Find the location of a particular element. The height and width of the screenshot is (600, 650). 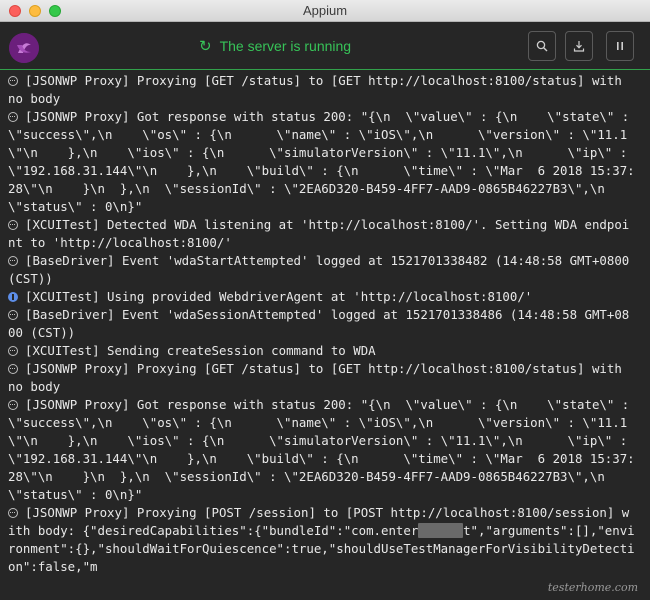

server-status-label: The server is running is located at coordinates (285, 46).